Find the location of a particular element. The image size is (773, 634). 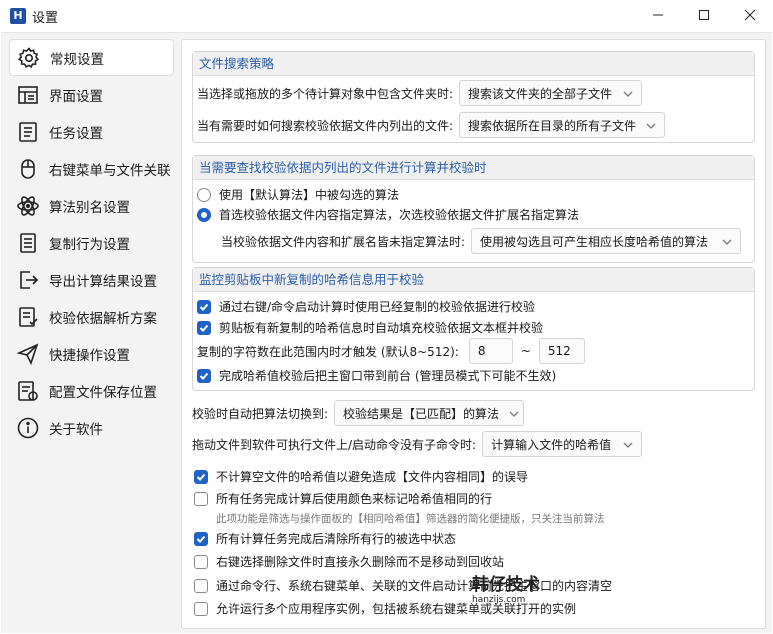

clipboard-option-use-copied: 通过右键/命令启动计算时使用已经复制的校验依据进行校验 is located at coordinates (366, 306).